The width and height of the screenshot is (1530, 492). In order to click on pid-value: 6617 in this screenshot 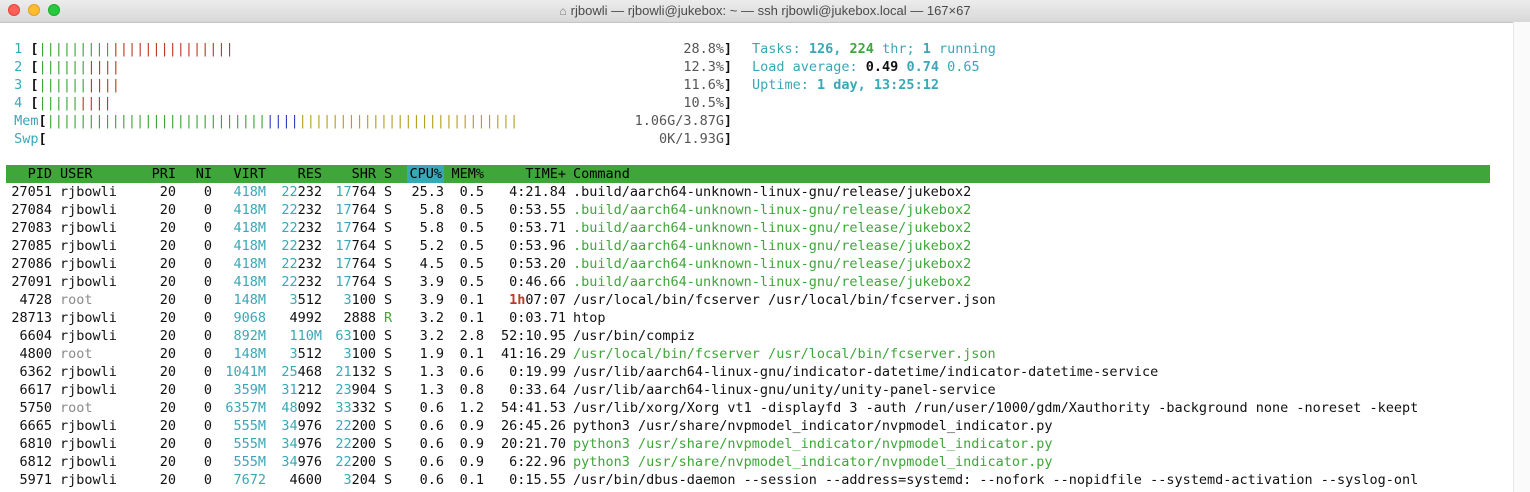, I will do `click(35, 390)`.